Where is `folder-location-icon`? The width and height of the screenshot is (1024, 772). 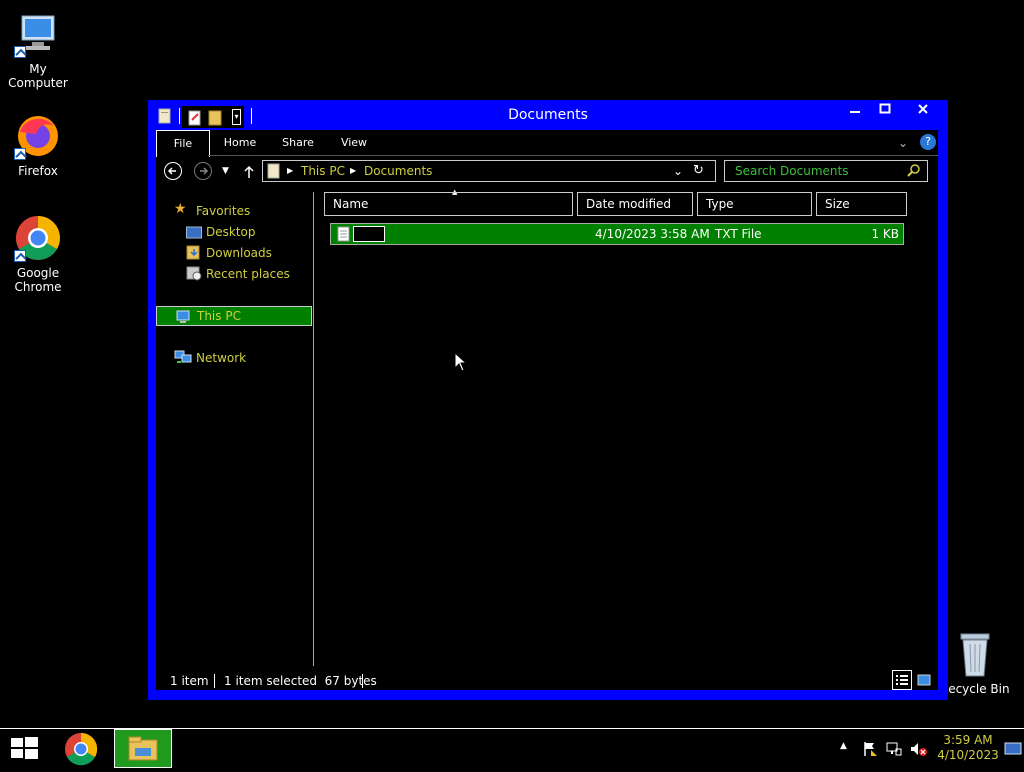 folder-location-icon is located at coordinates (274, 174).